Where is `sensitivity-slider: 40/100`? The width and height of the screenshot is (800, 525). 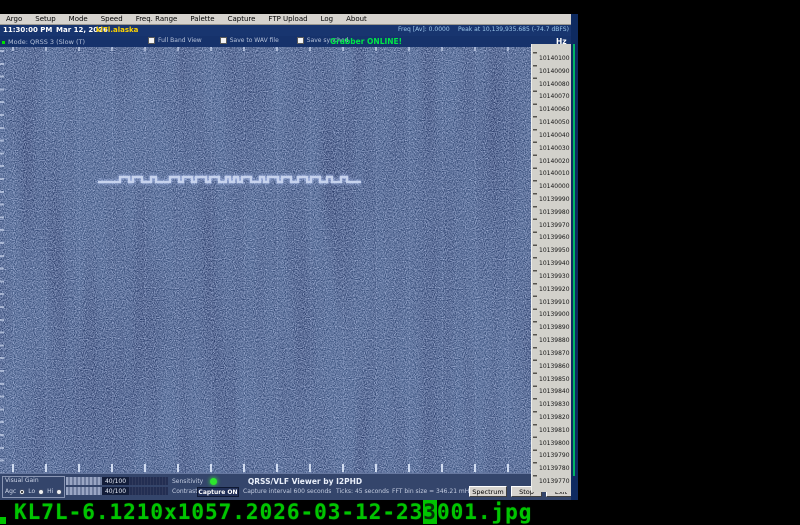
sensitivity-slider: 40/100 is located at coordinates (117, 481).